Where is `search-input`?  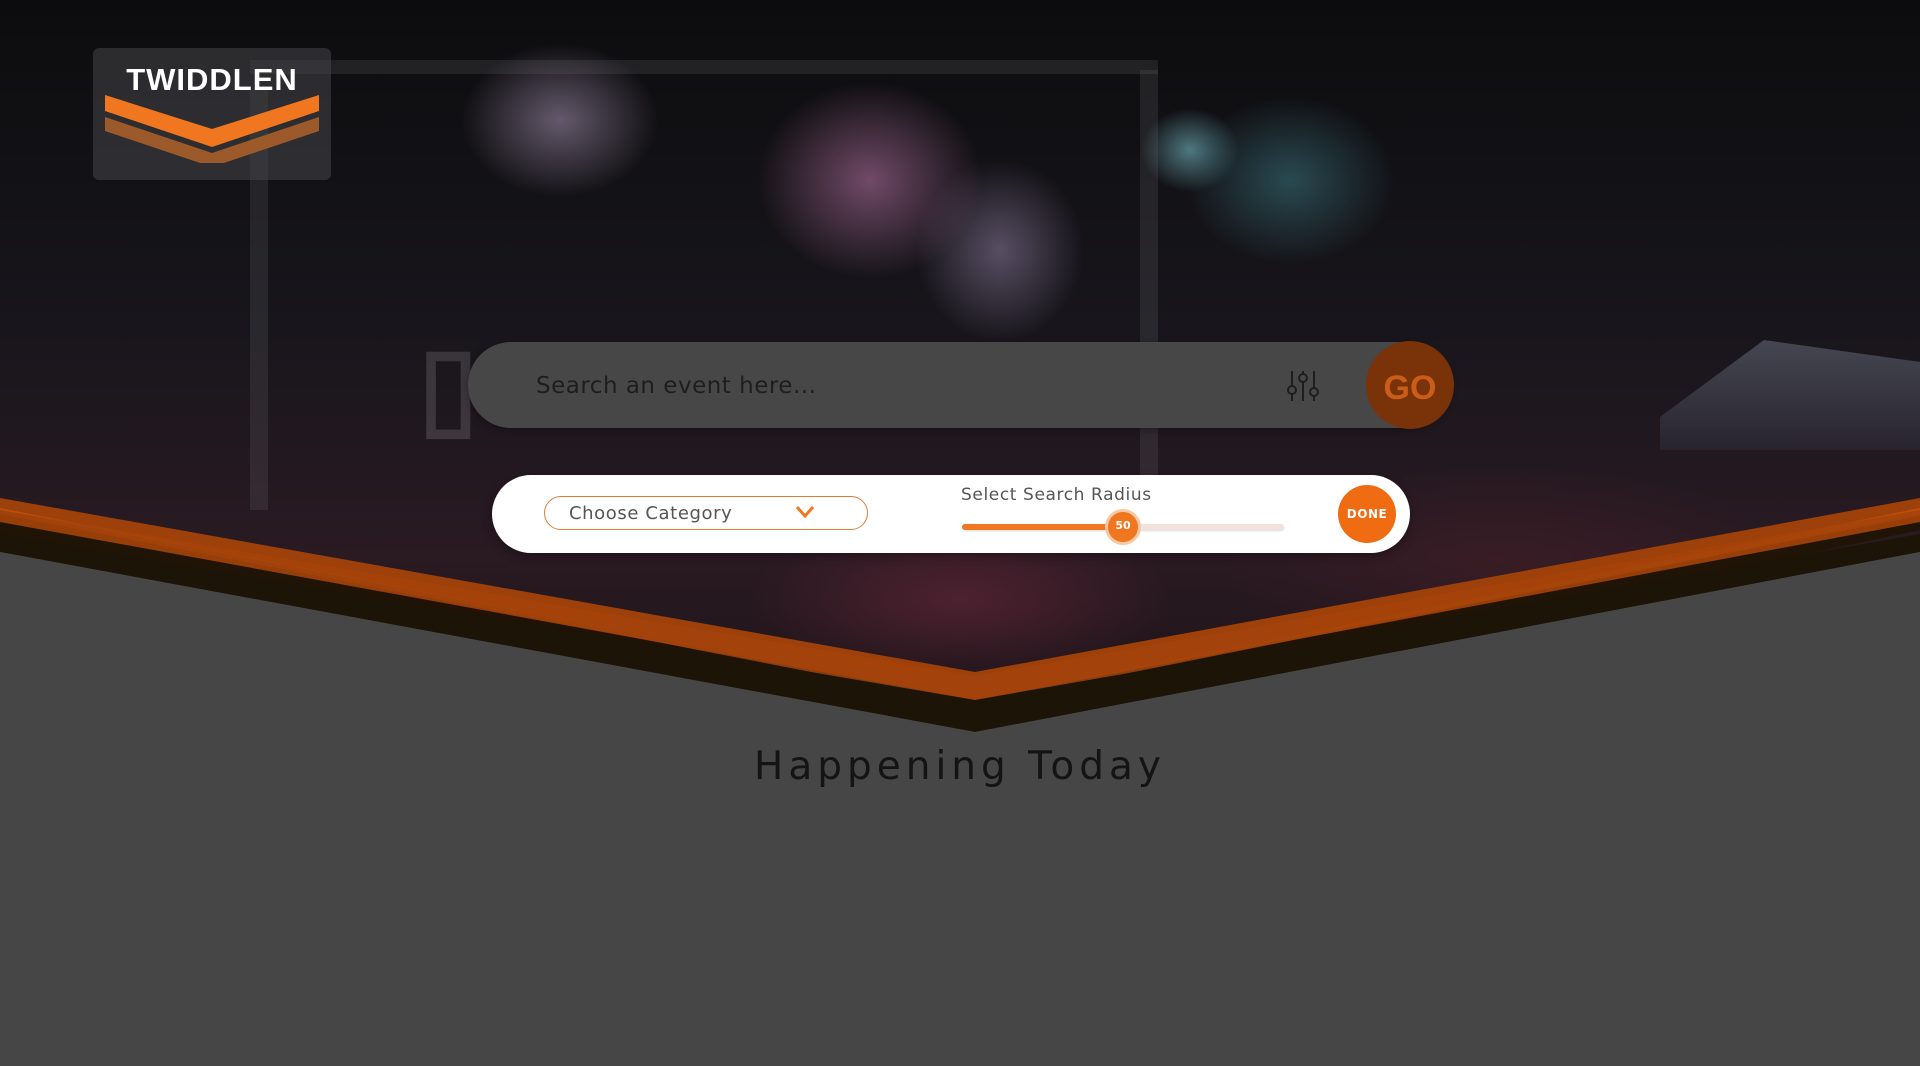 search-input is located at coordinates (876, 386).